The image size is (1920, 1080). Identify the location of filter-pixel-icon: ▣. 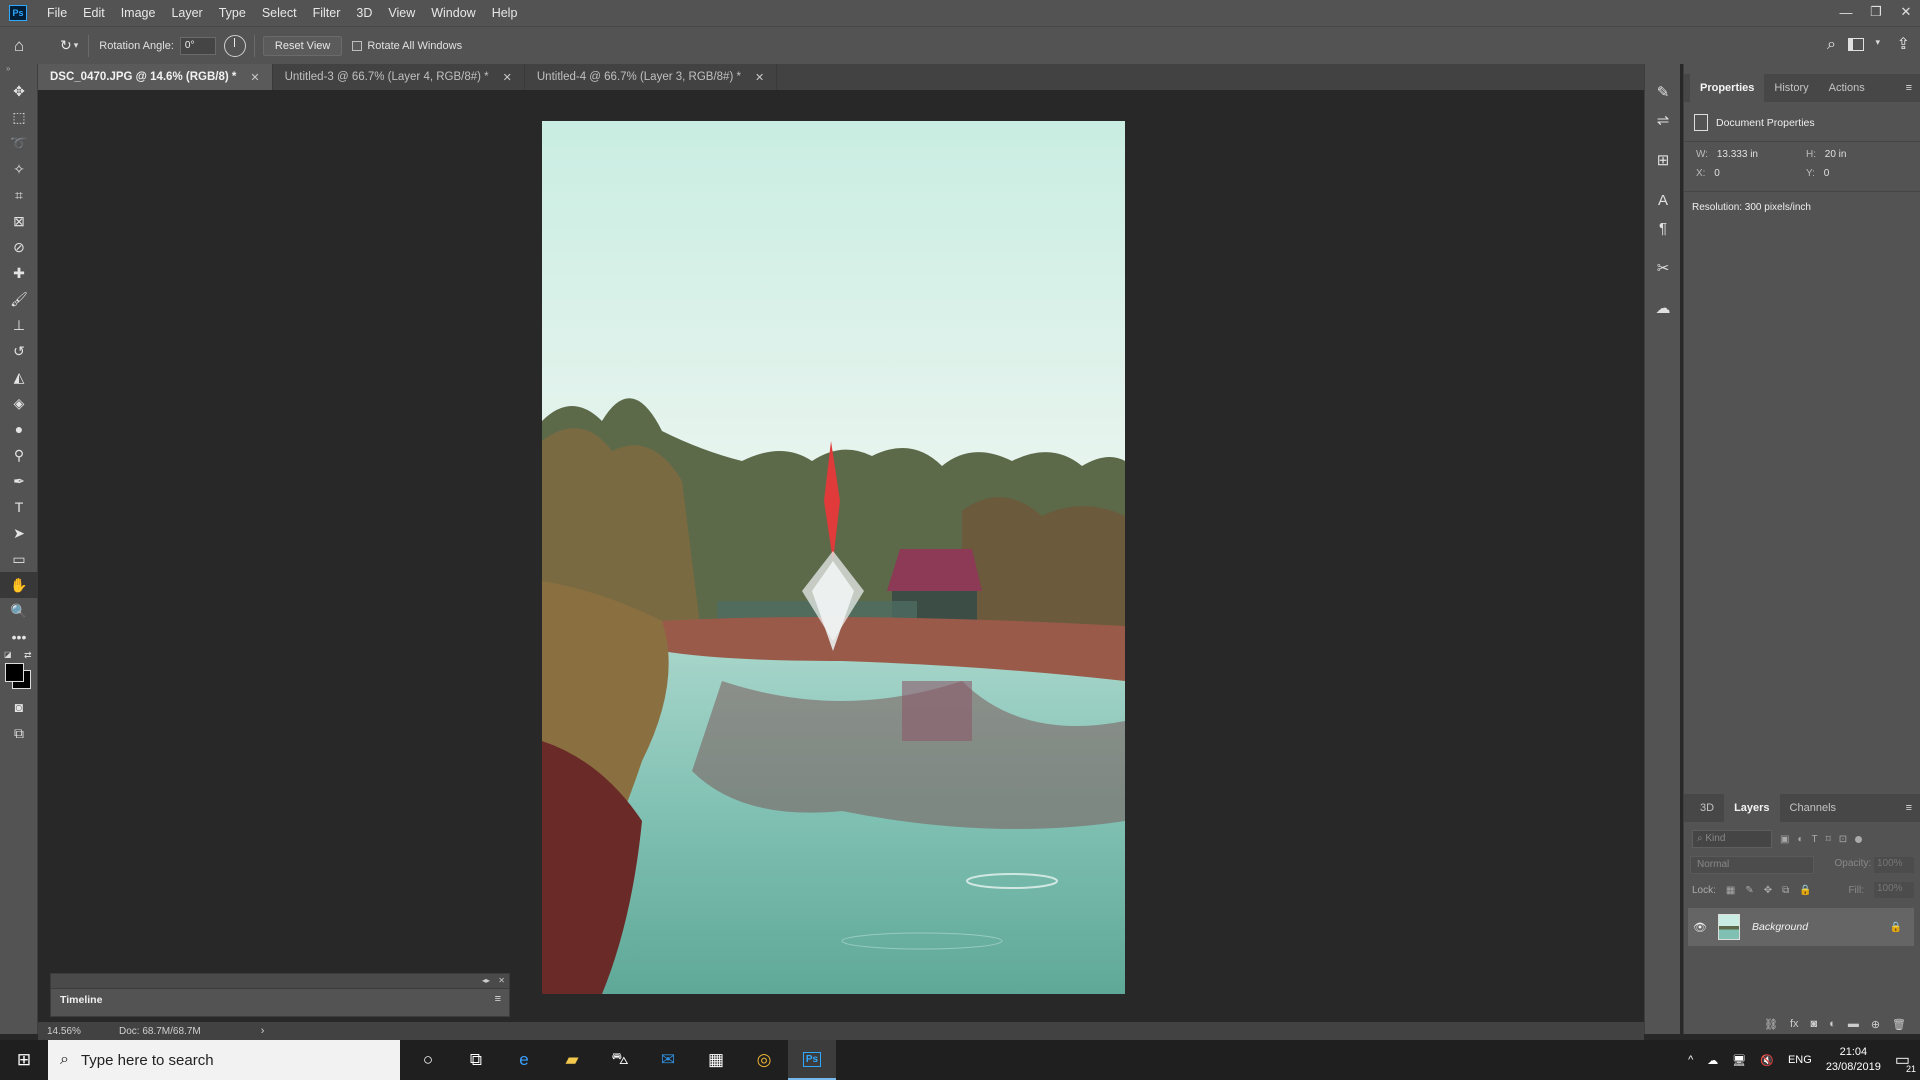
(1784, 839).